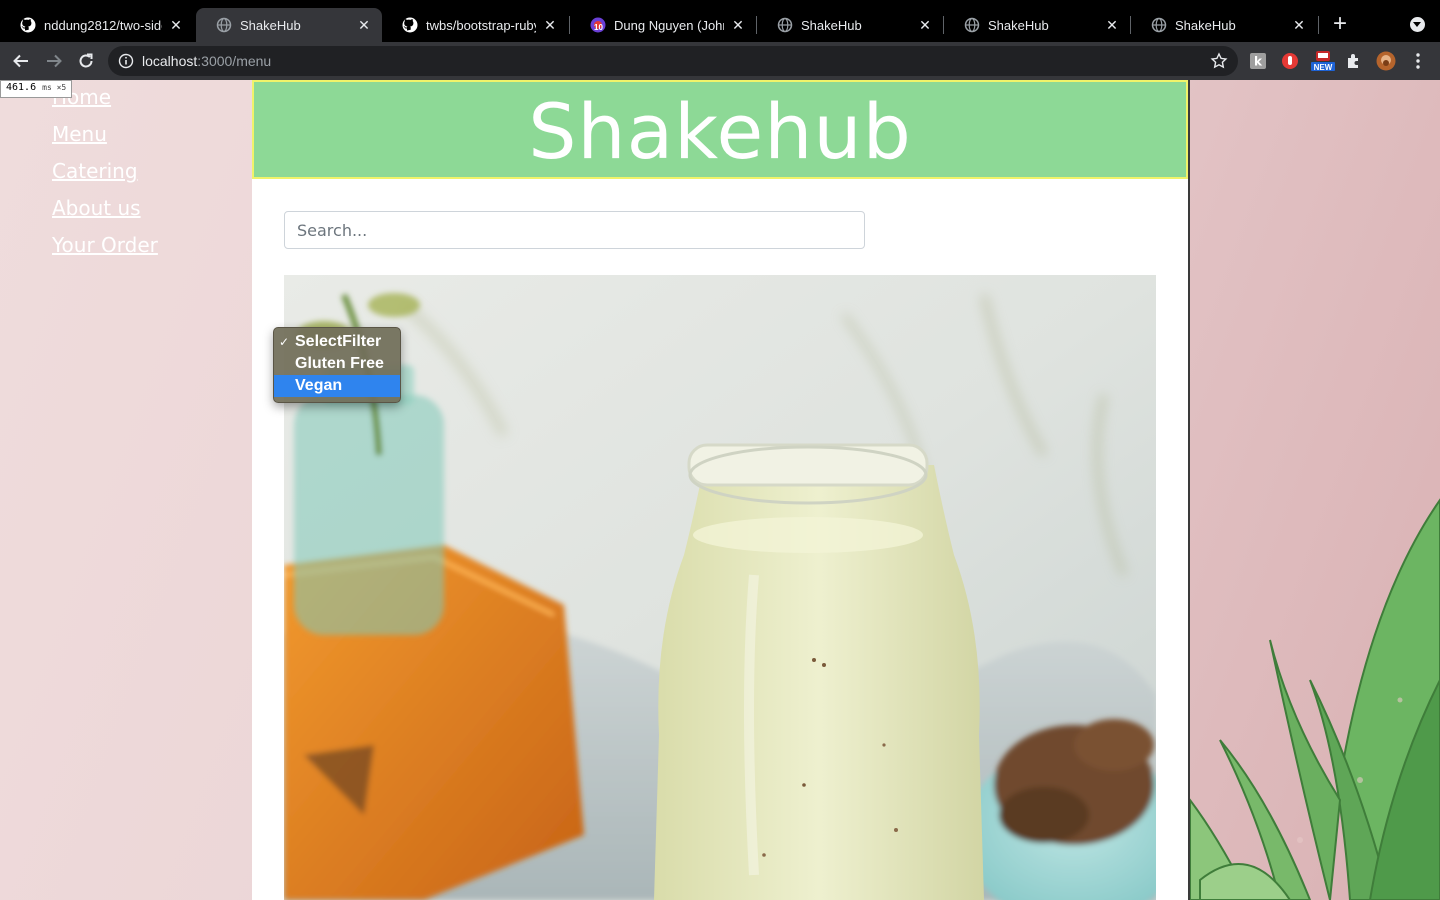 The image size is (1440, 900). I want to click on tab-github-bootstrap: twbs/bootstrap-rubyg ✕, so click(475, 25).